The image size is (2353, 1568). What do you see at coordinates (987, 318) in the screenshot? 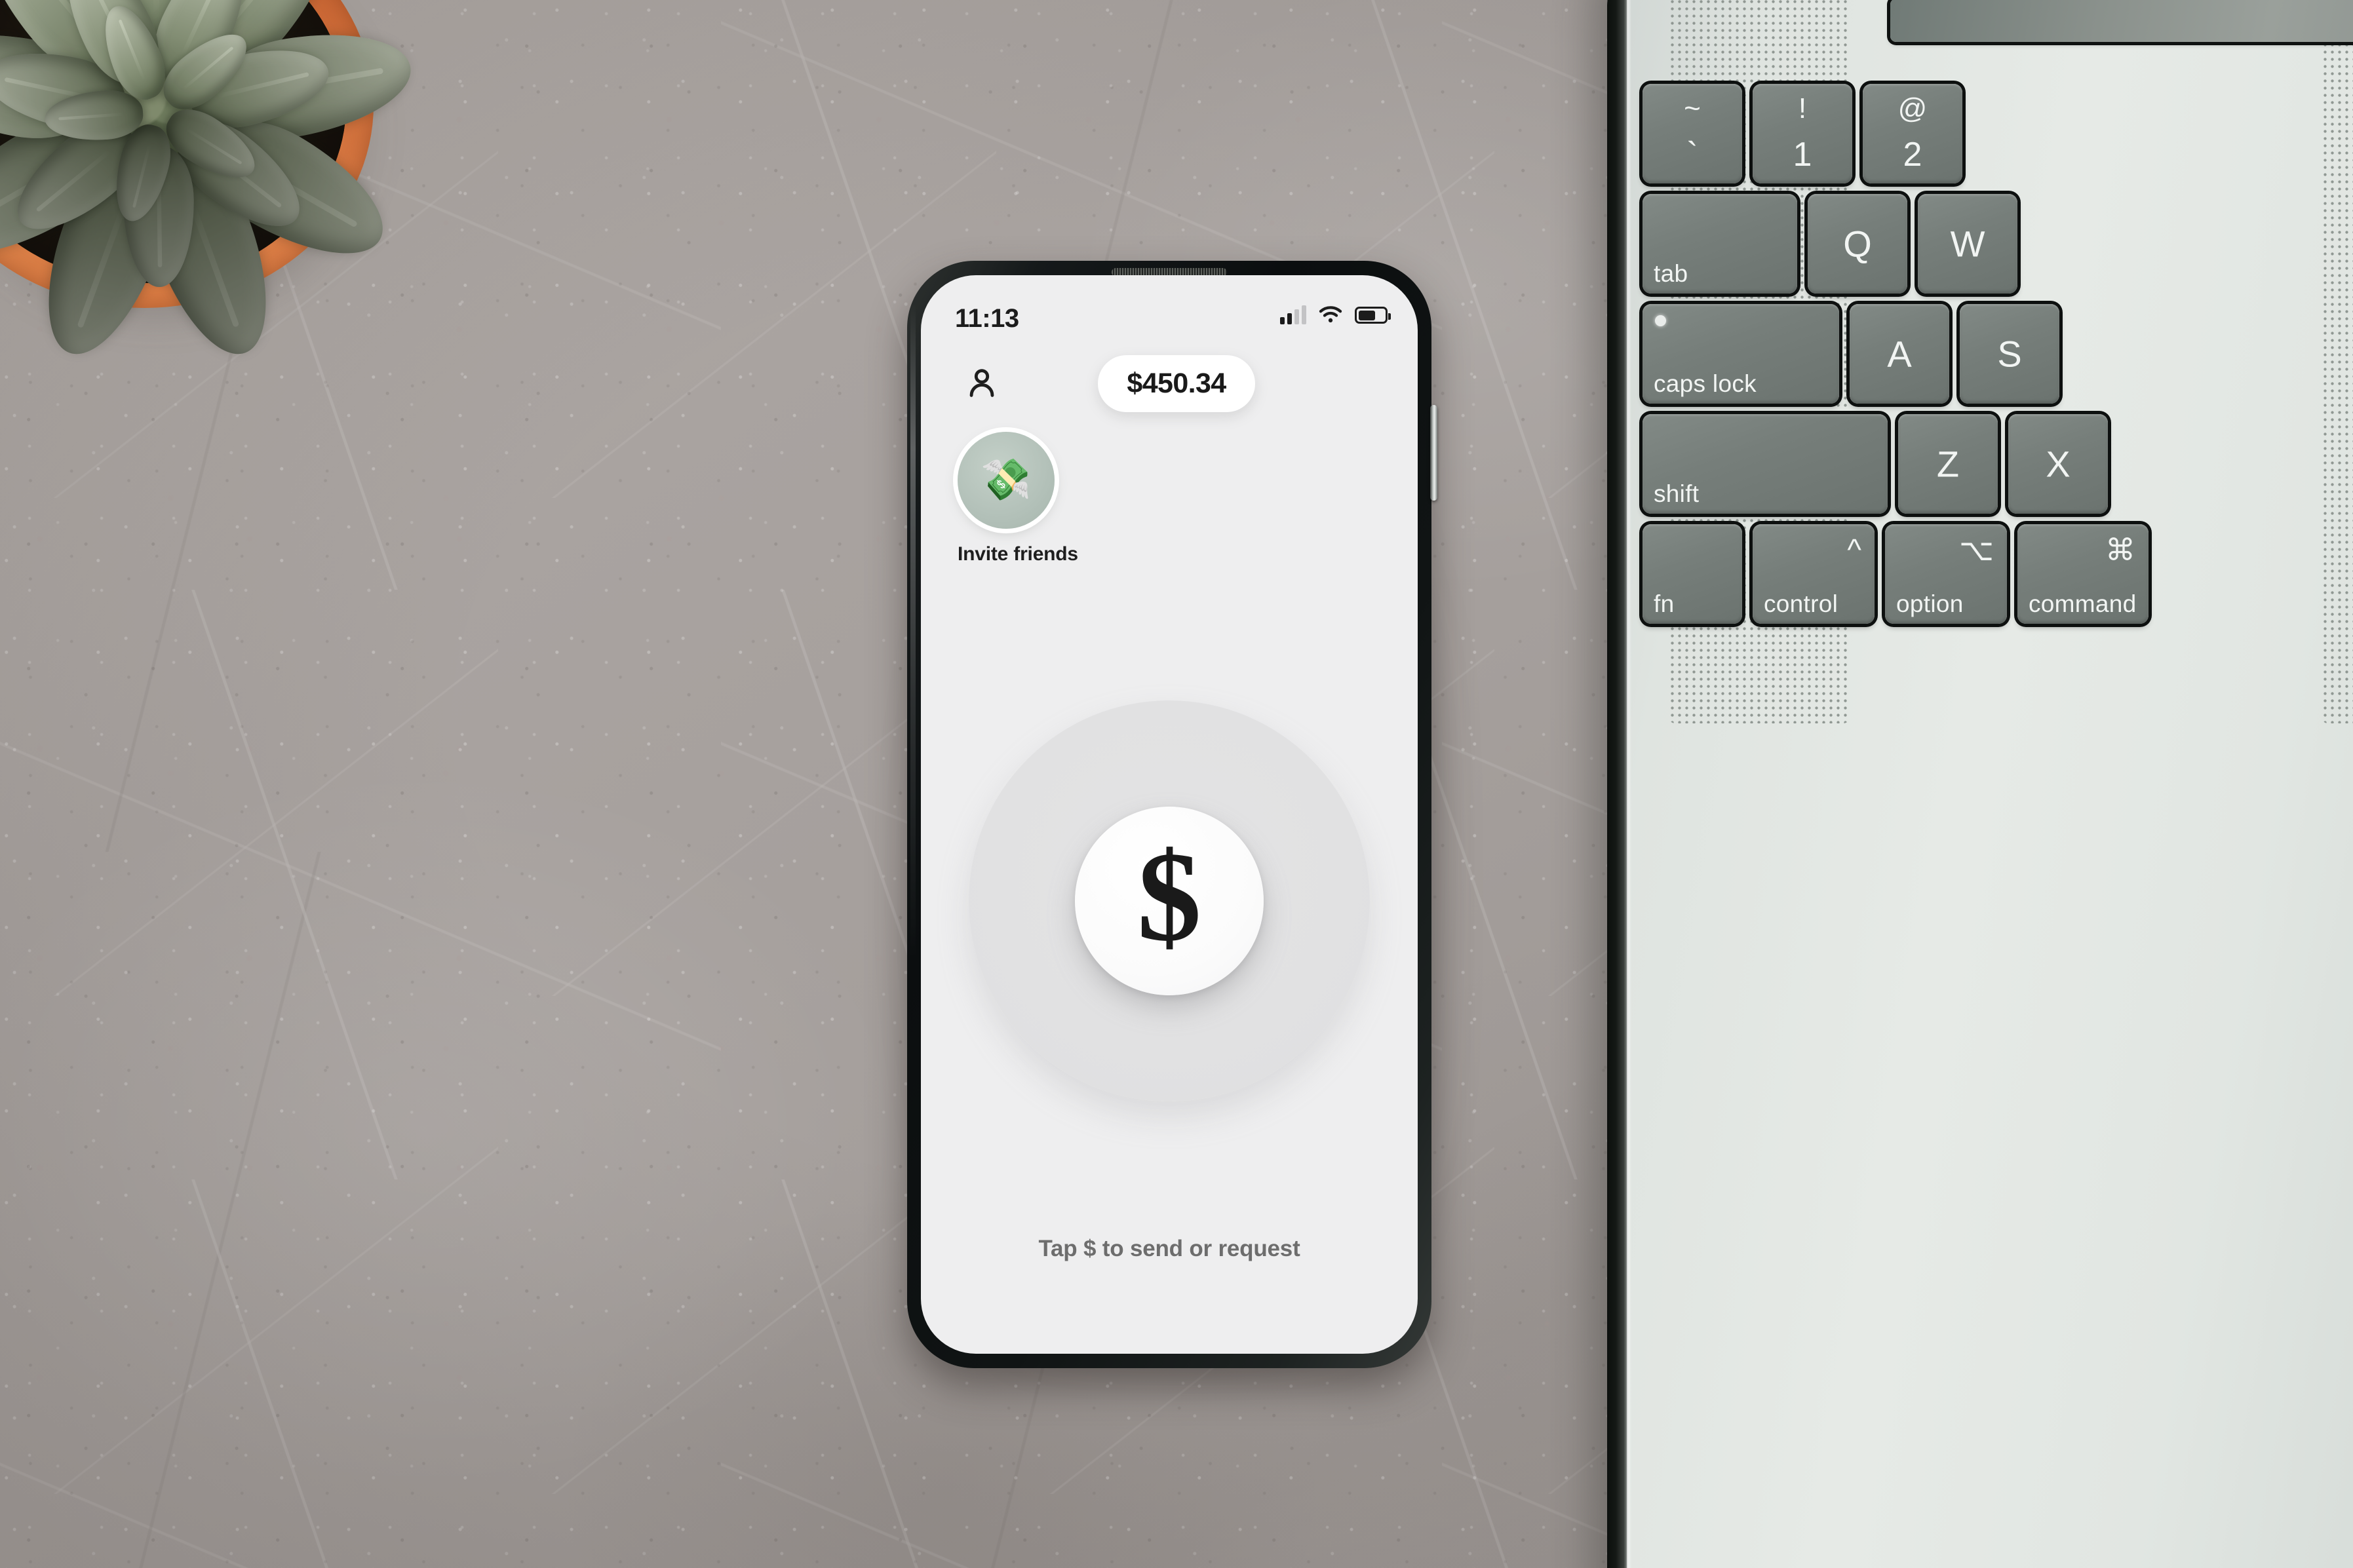
I see `status-time: 11:13` at bounding box center [987, 318].